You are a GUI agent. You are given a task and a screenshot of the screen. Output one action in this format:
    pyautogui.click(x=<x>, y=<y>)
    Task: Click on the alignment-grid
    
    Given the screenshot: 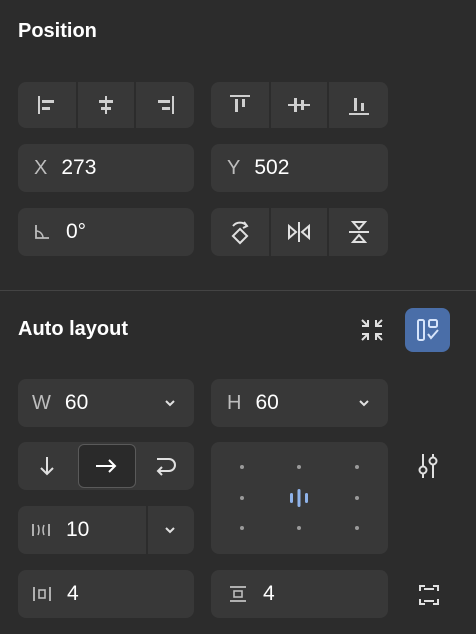 What is the action you would take?
    pyautogui.click(x=299, y=498)
    